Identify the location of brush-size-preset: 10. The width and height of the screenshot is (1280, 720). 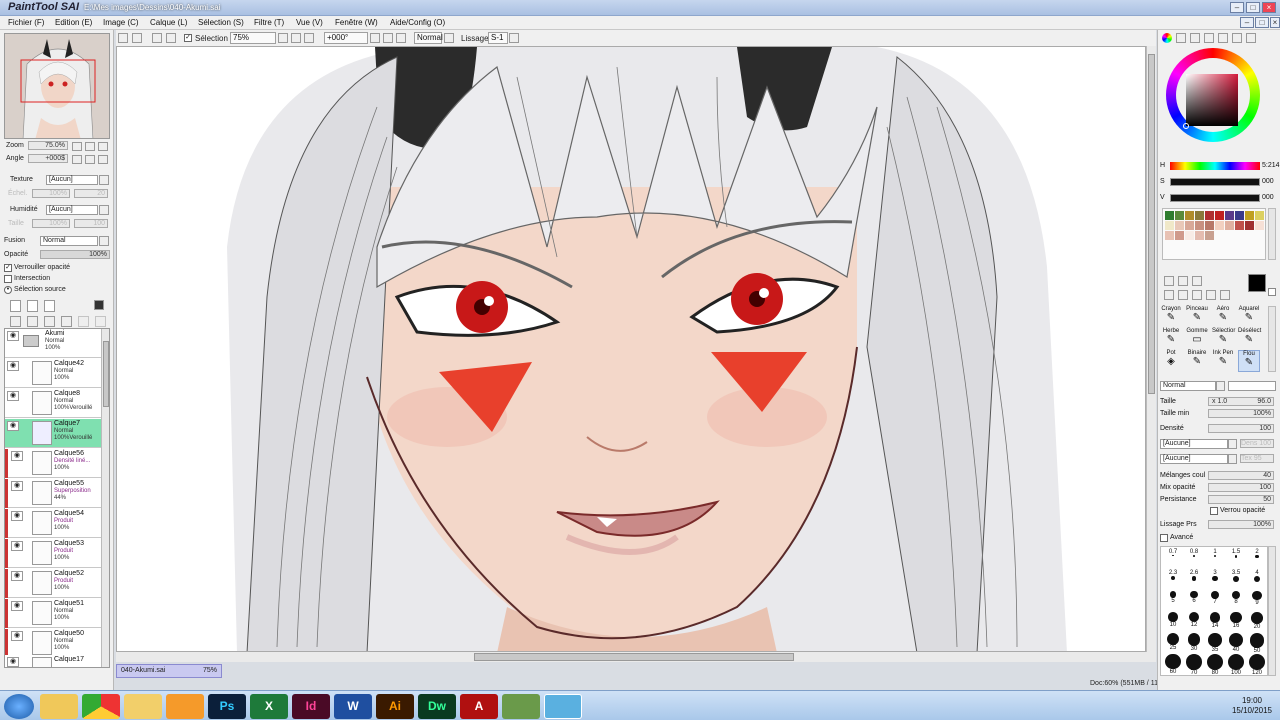
(1173, 620).